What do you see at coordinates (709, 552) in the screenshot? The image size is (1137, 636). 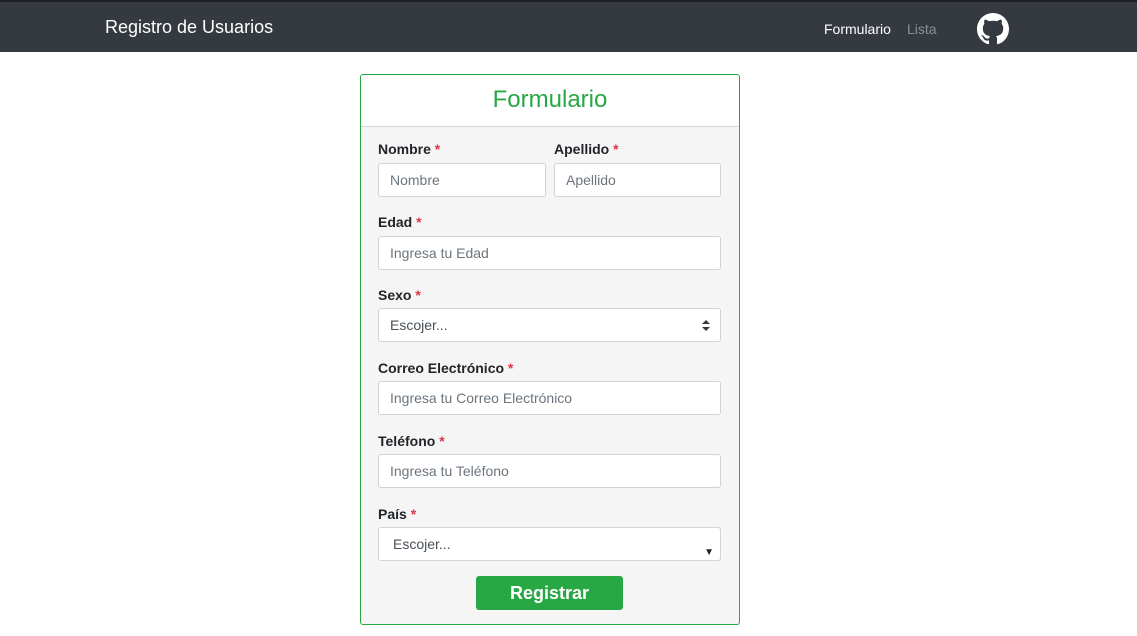 I see `chevron-down-icon: ▼` at bounding box center [709, 552].